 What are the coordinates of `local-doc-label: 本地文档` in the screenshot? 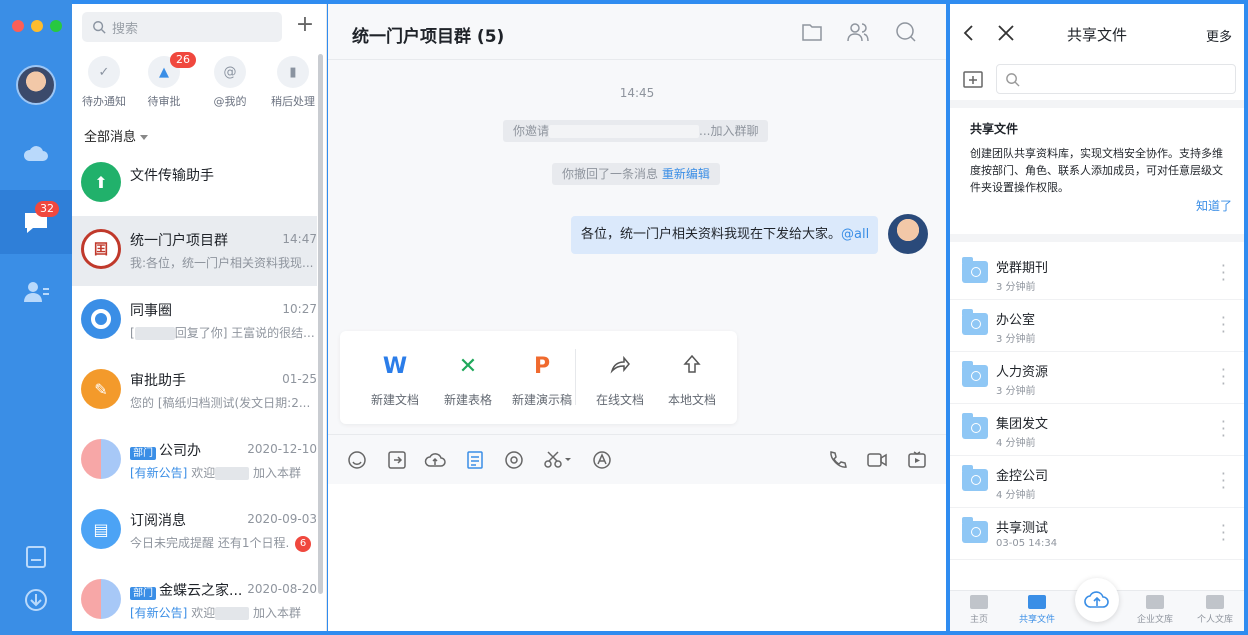 It's located at (691, 400).